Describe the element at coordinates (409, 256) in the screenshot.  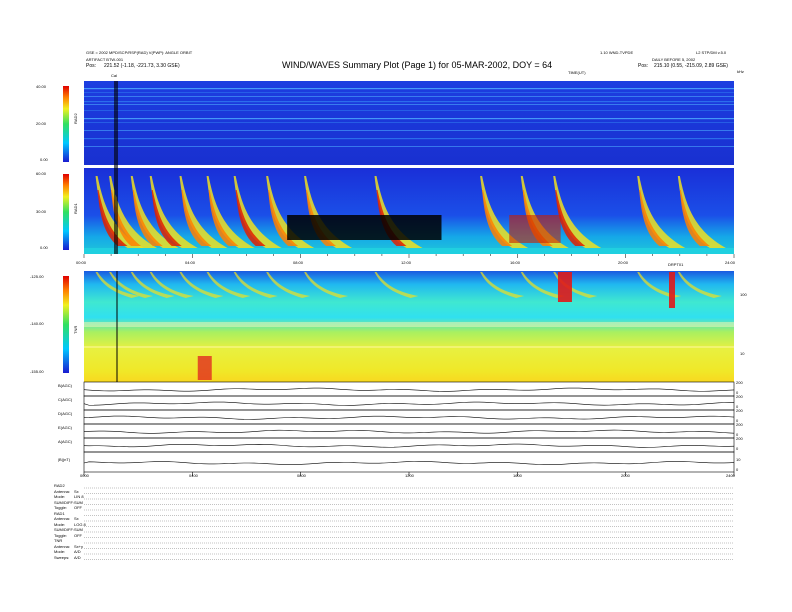
I see `mid-axis-ticks` at that location.